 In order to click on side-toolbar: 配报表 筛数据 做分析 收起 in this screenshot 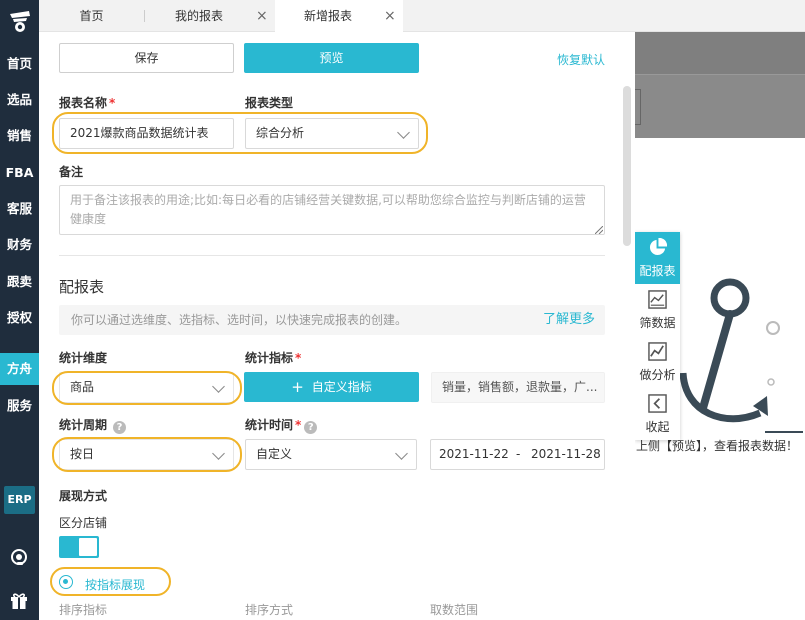, I will do `click(657, 336)`.